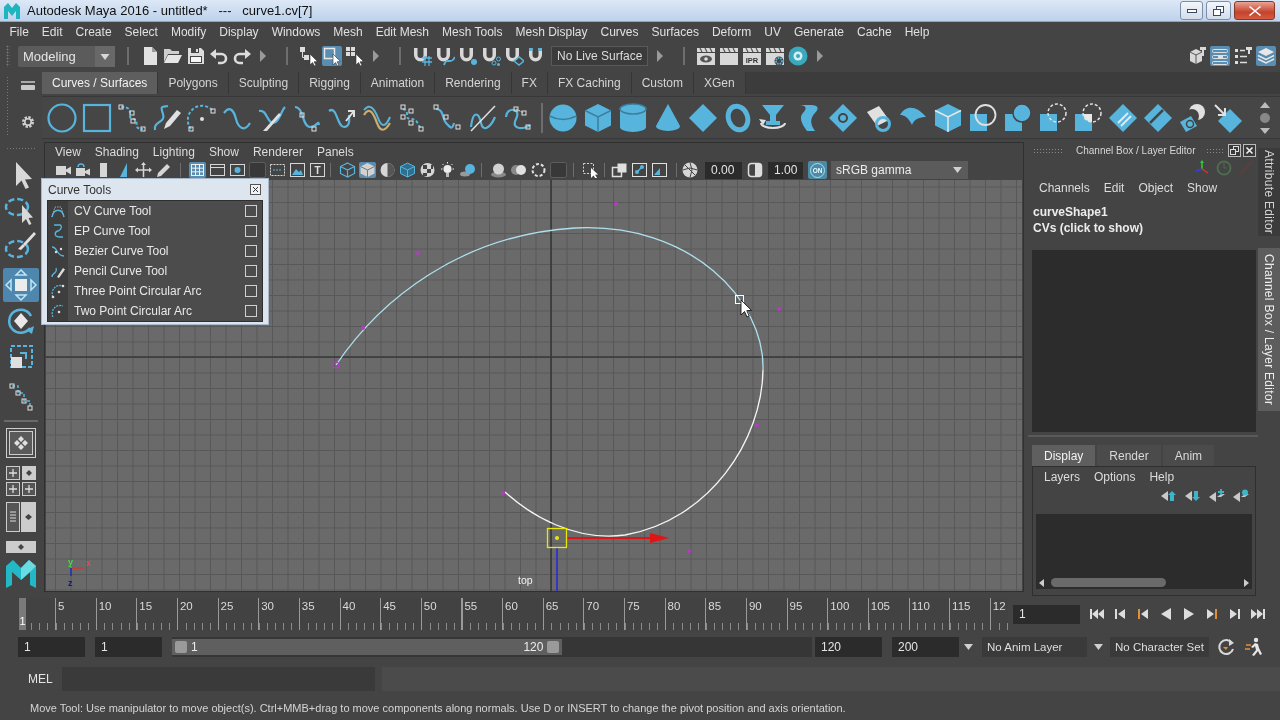 The height and width of the screenshot is (720, 1280). What do you see at coordinates (1088, 228) in the screenshot?
I see `cvs-toggle: CVs (click to show)` at bounding box center [1088, 228].